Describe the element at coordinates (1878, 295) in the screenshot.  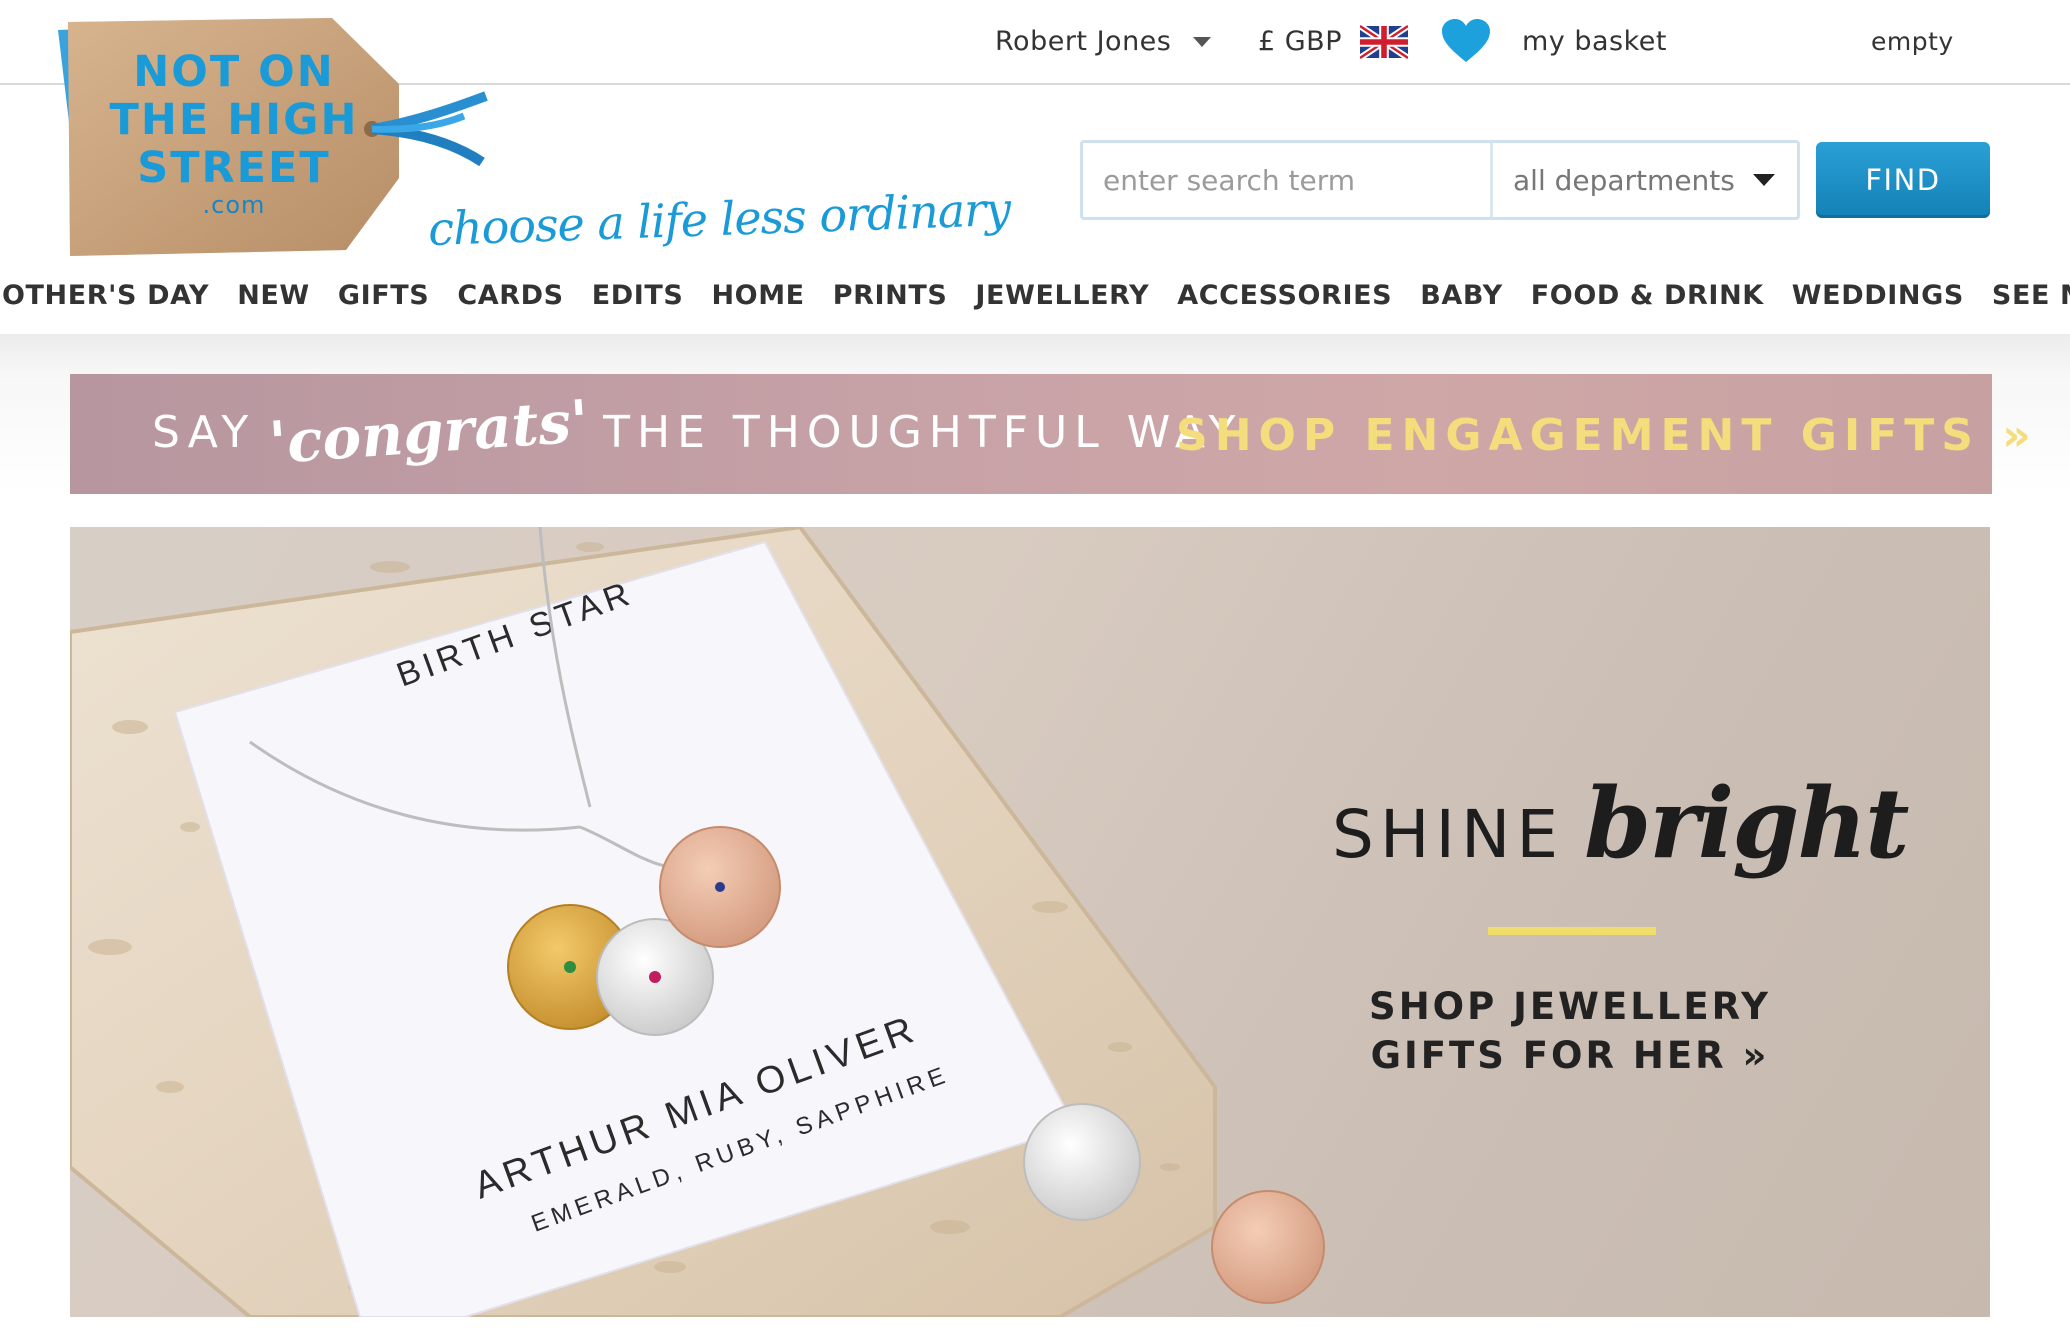
I see `nav-item-weddings: WEDDINGS` at that location.